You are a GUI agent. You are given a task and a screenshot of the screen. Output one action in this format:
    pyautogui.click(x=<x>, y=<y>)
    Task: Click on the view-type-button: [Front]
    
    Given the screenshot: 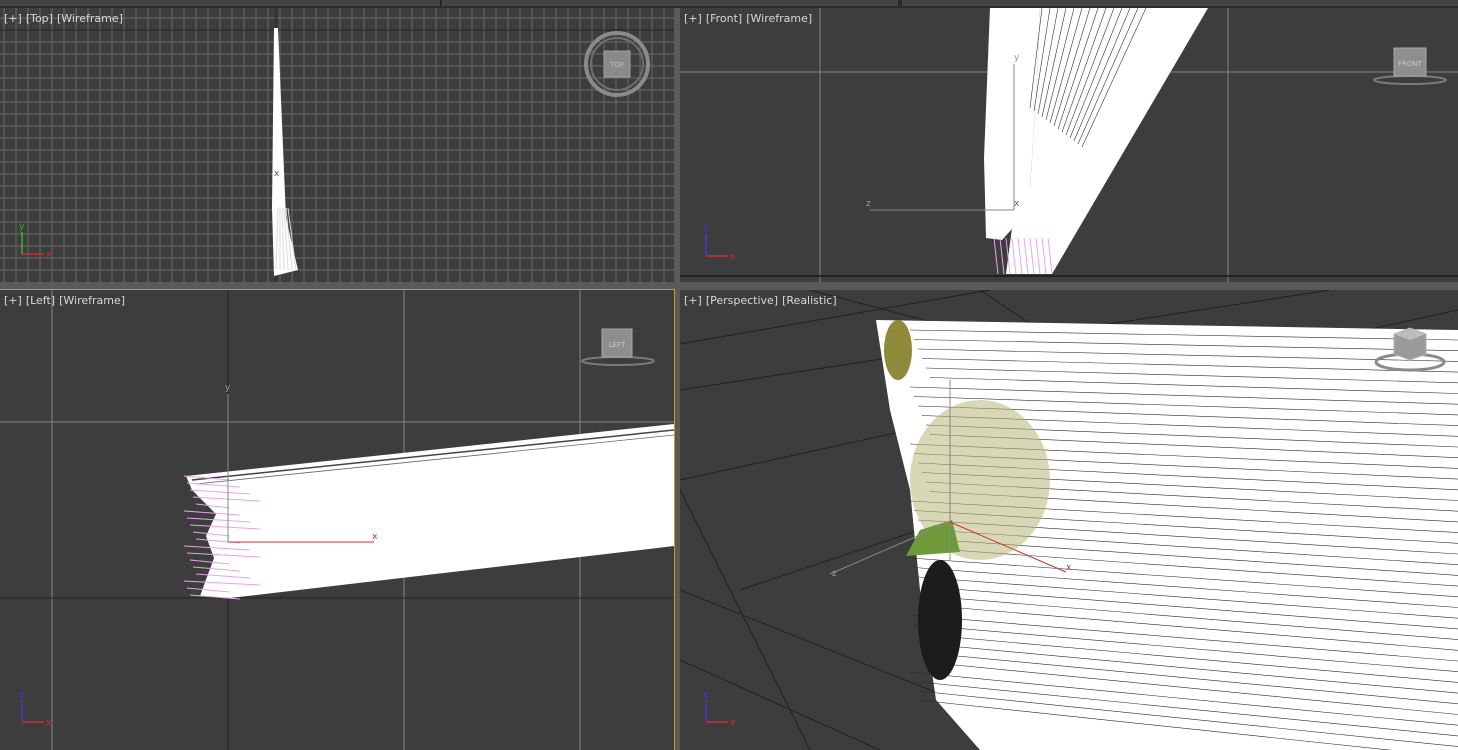 What is the action you would take?
    pyautogui.click(x=724, y=18)
    